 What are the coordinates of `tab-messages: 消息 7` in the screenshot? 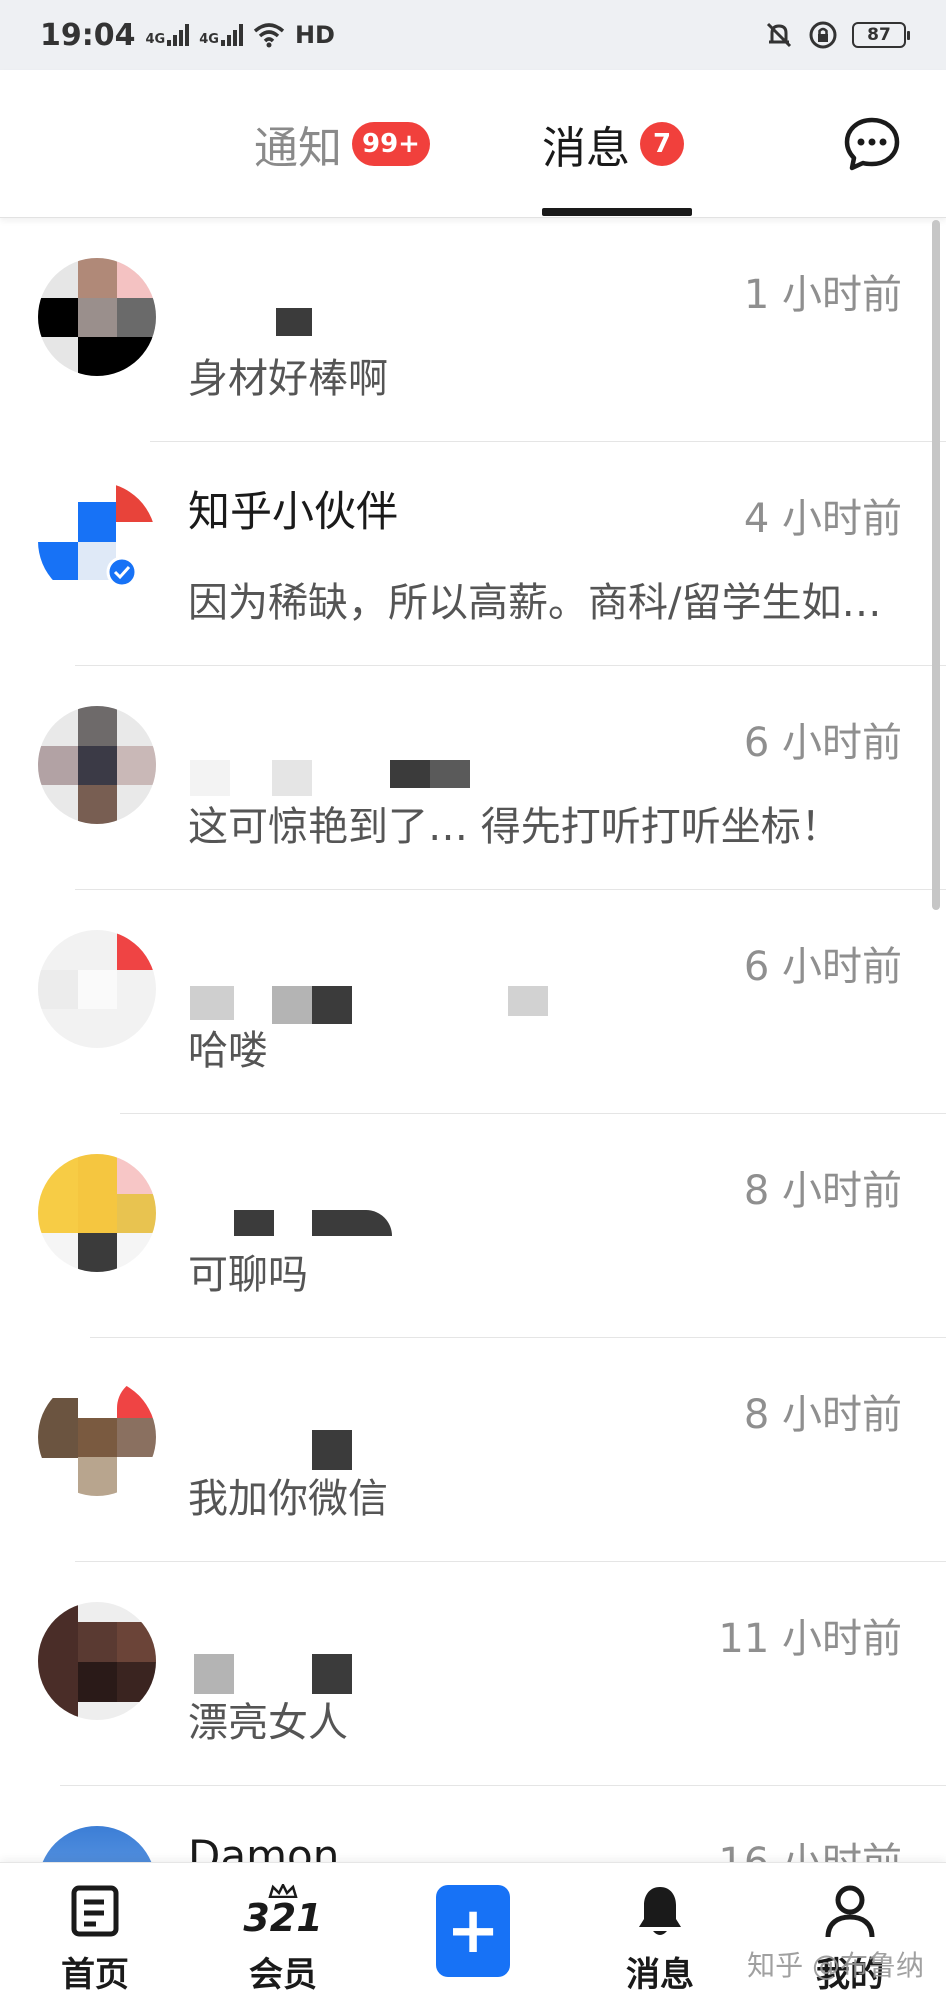 It's located at (613, 144).